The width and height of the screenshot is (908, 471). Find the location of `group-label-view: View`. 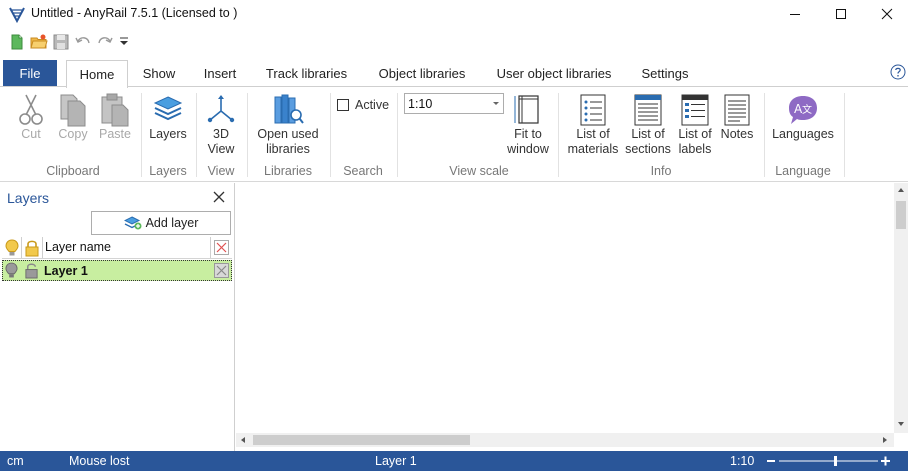

group-label-view: View is located at coordinates (221, 171).